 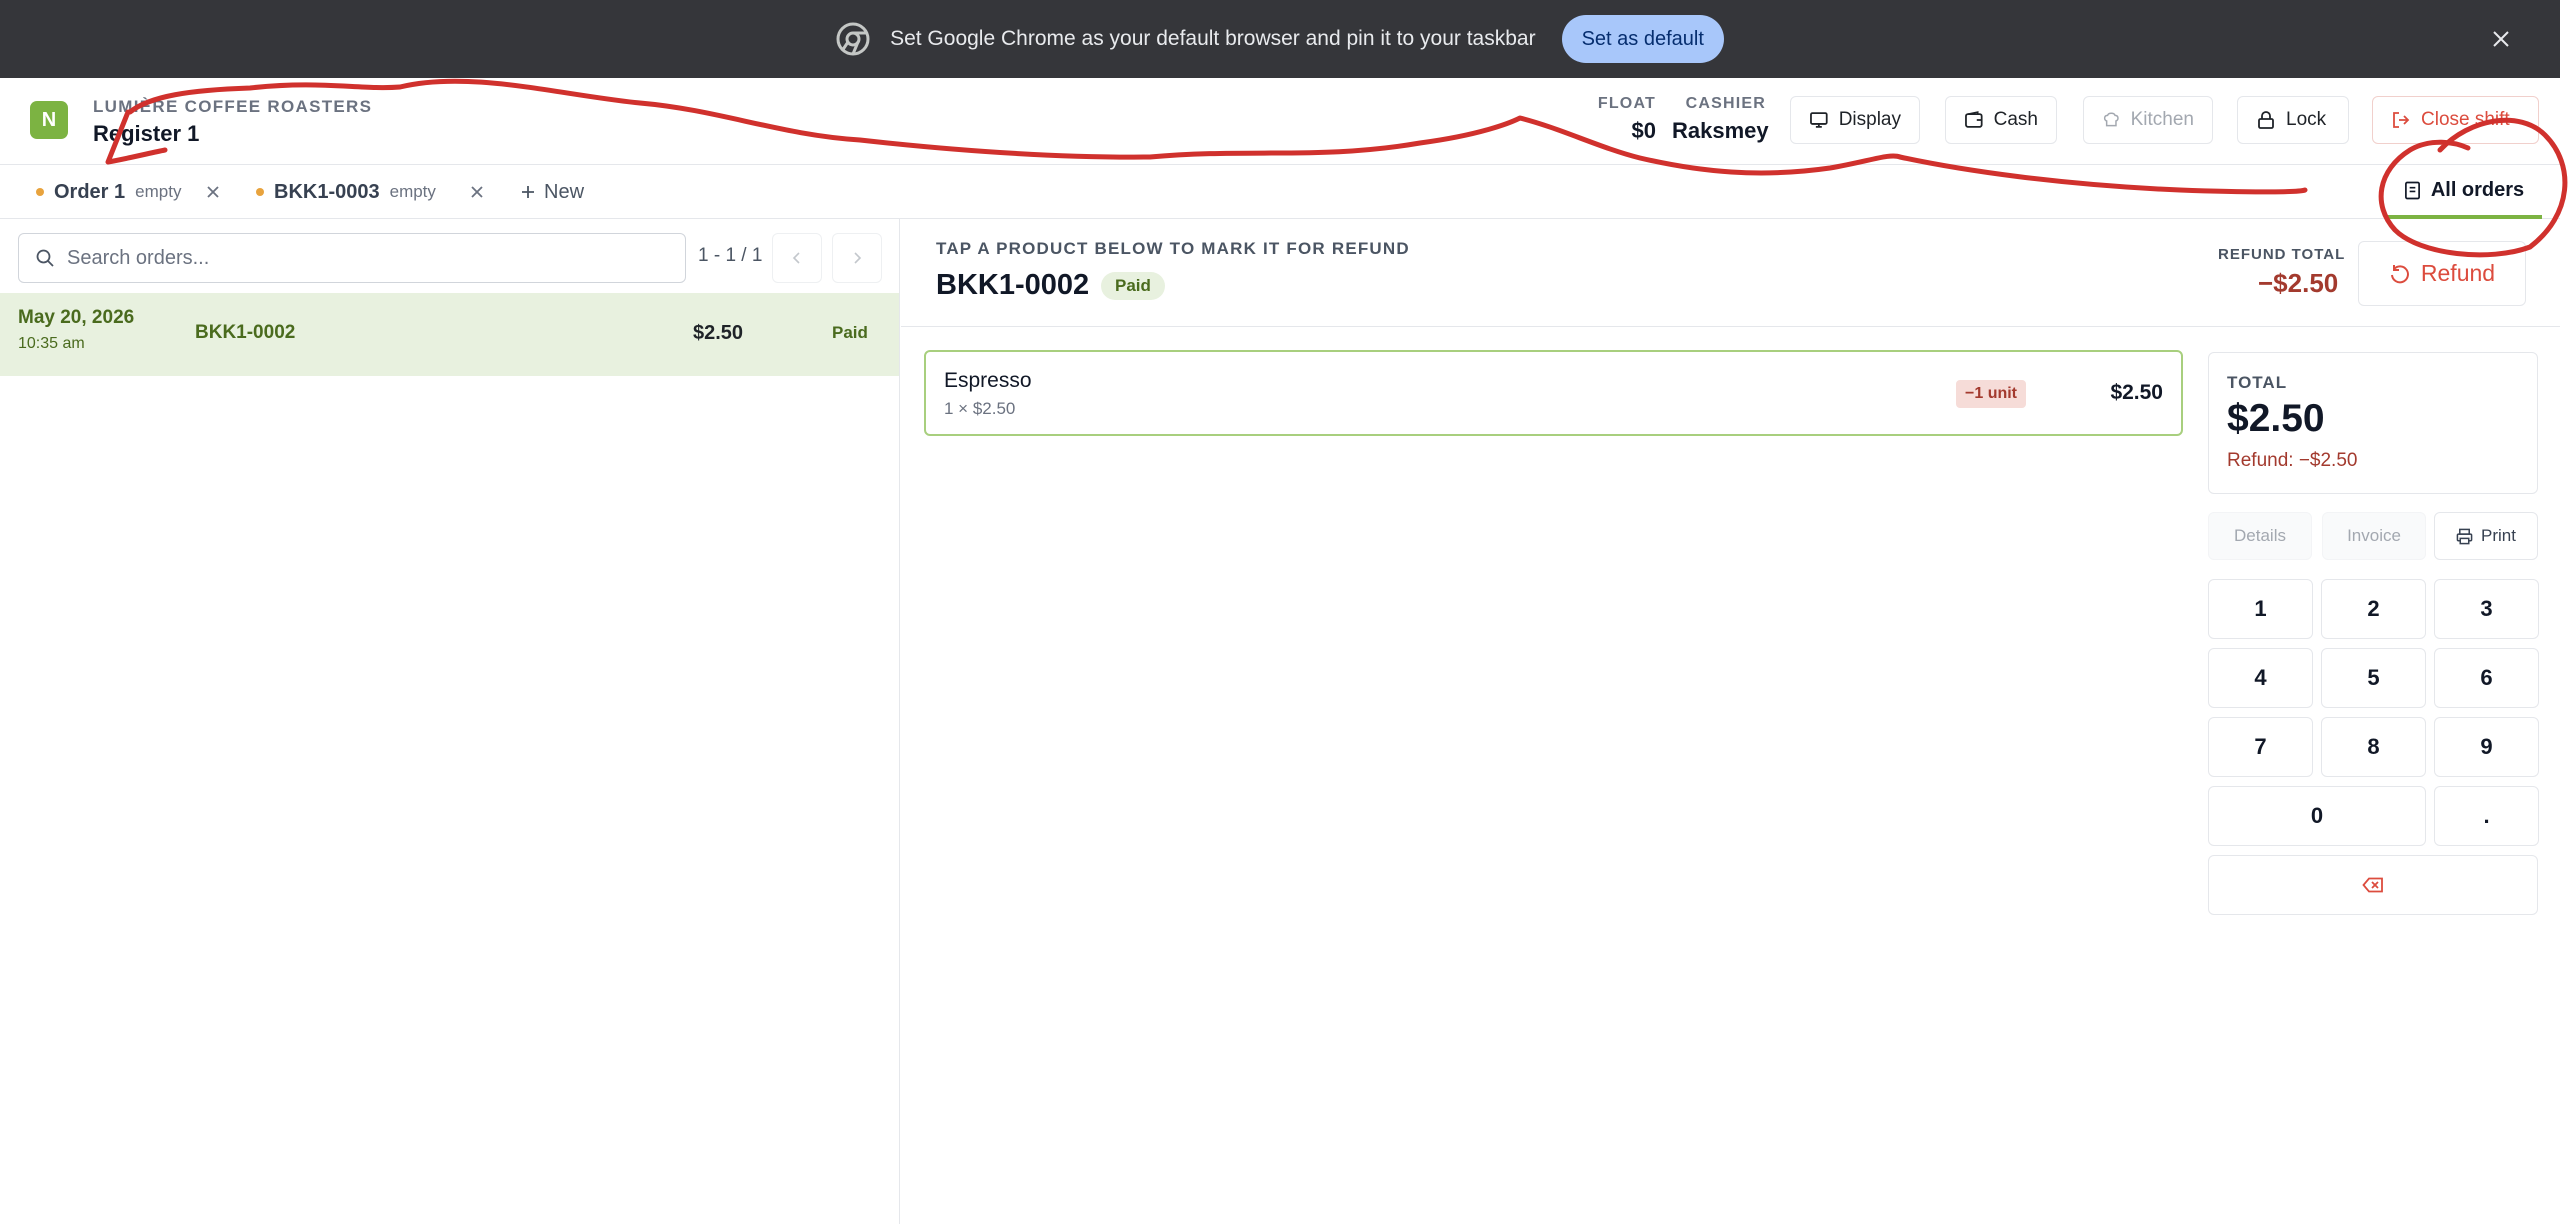 I want to click on display-button: Display, so click(x=1855, y=120).